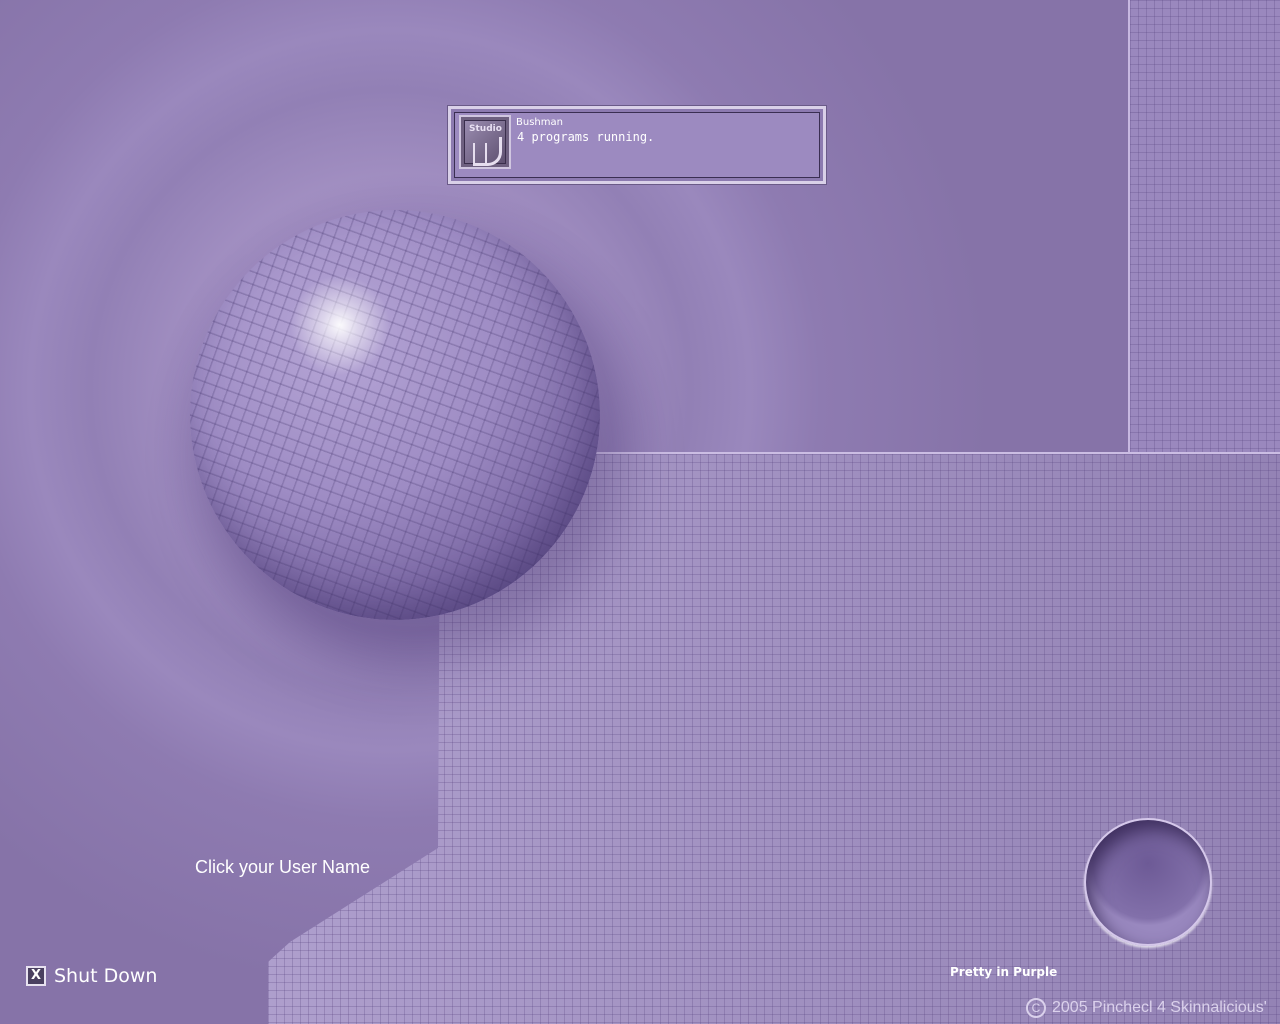 This screenshot has width=1280, height=1024. I want to click on user-name: Bushman, so click(539, 122).